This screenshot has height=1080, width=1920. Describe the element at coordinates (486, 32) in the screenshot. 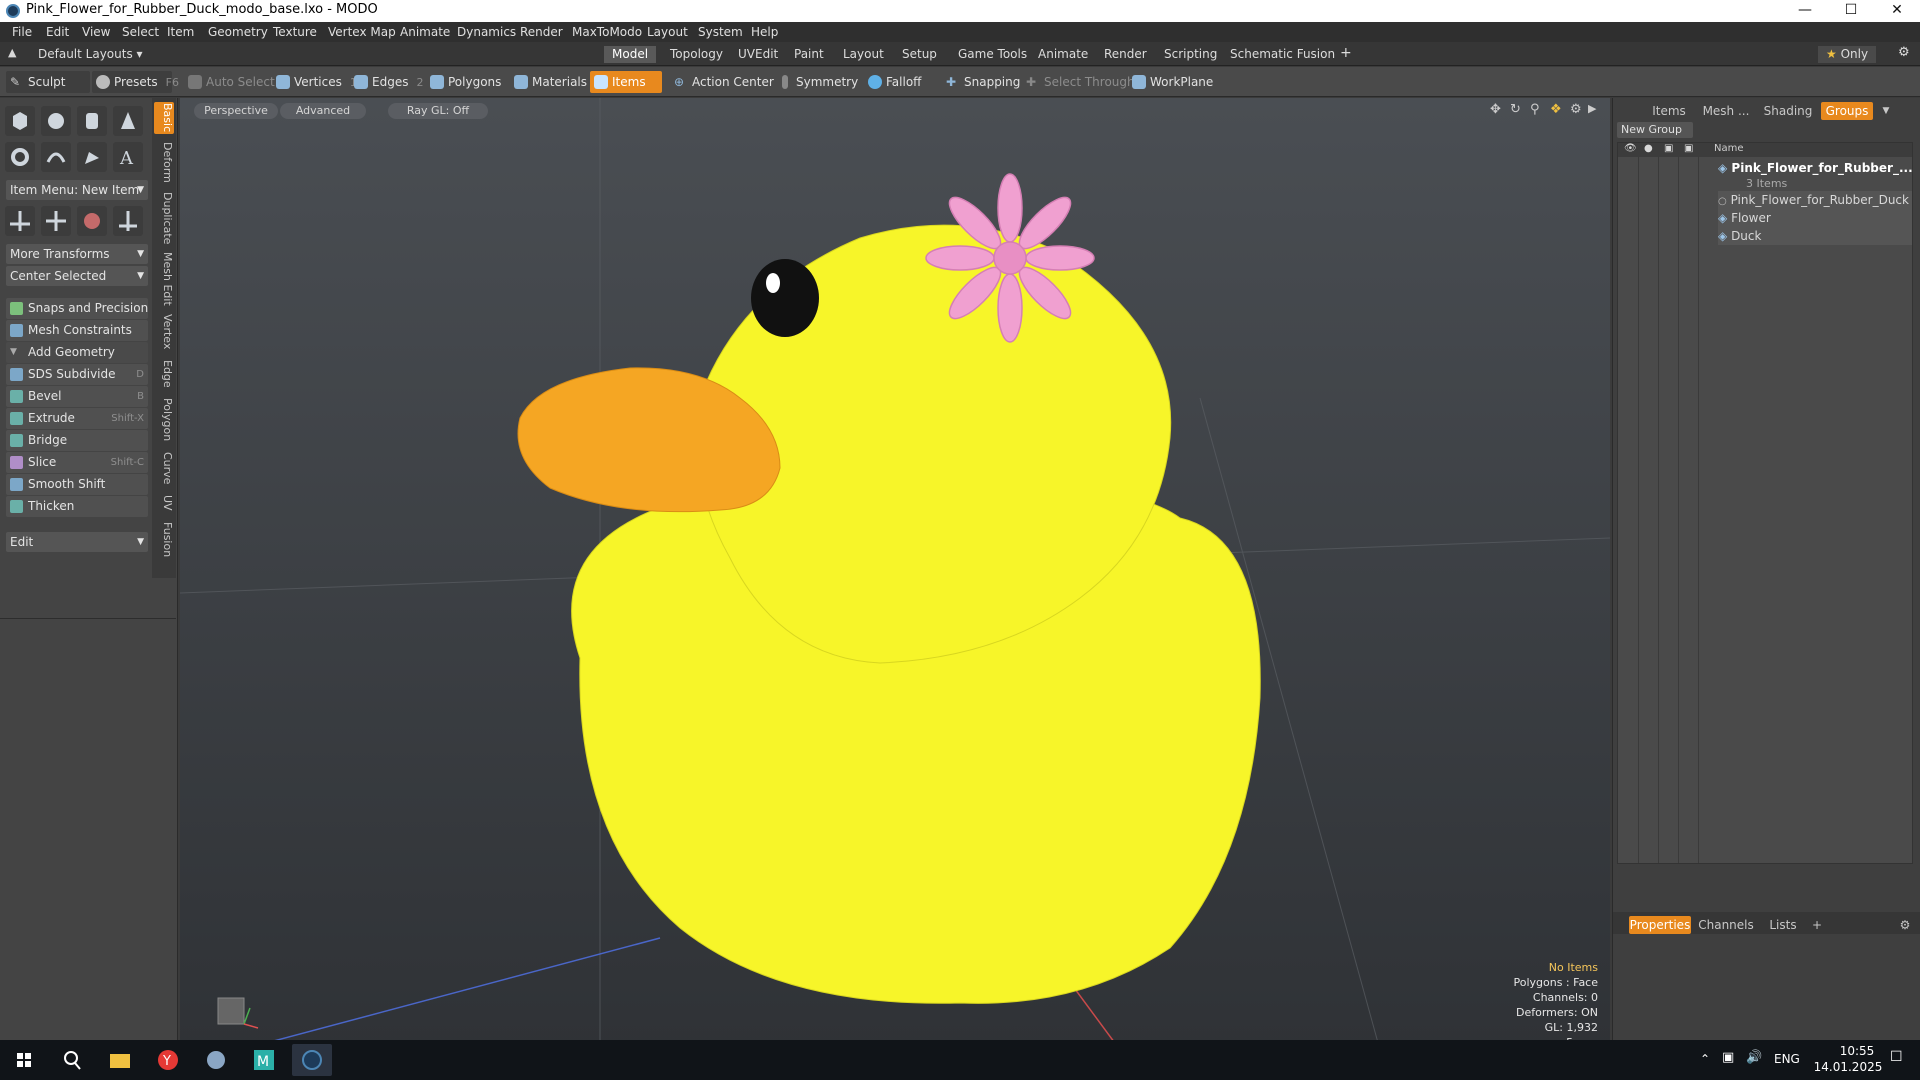

I see `menu-dynamics: Dynamics` at that location.